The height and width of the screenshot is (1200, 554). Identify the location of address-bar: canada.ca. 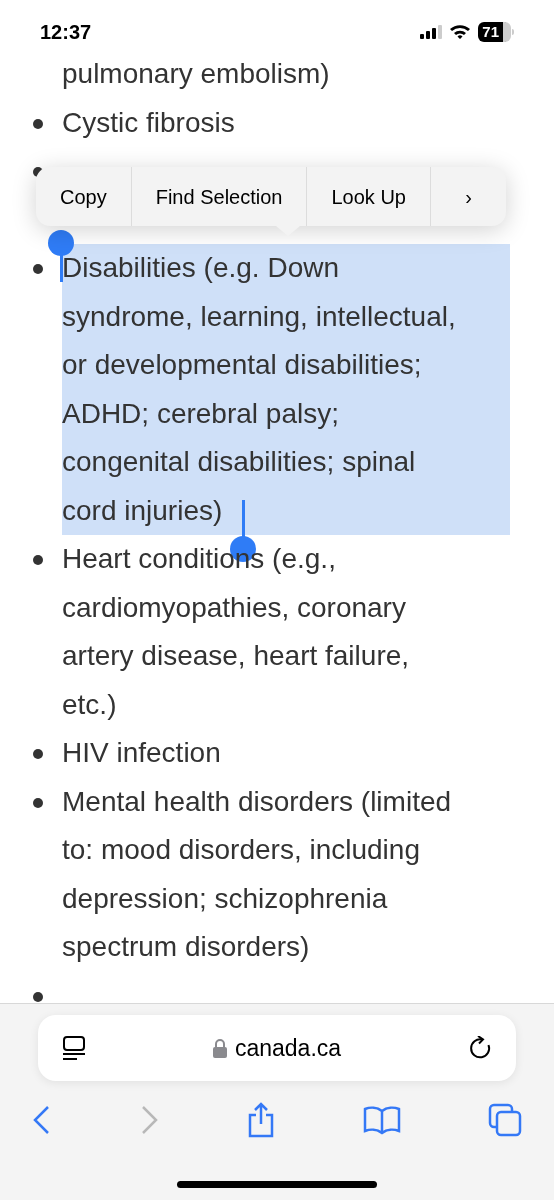
(277, 1048).